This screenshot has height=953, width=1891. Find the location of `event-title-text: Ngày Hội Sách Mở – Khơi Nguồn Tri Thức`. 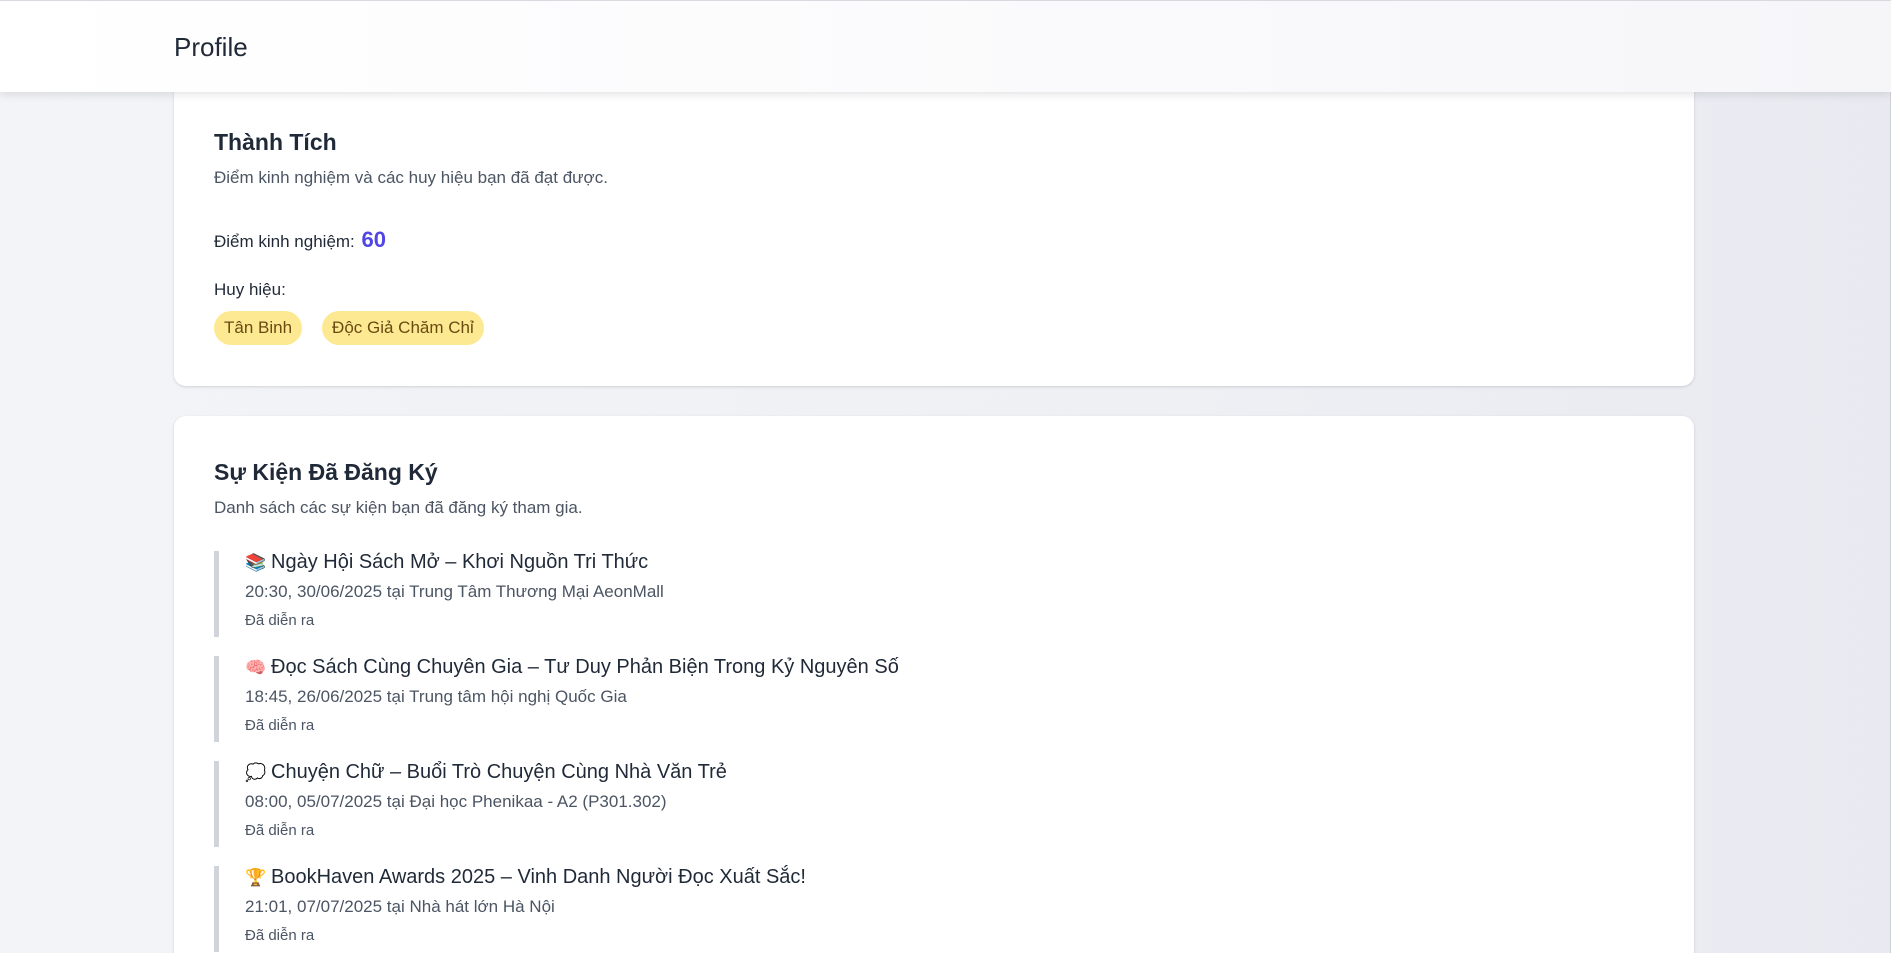

event-title-text: Ngày Hội Sách Mở – Khơi Nguồn Tri Thức is located at coordinates (460, 562).